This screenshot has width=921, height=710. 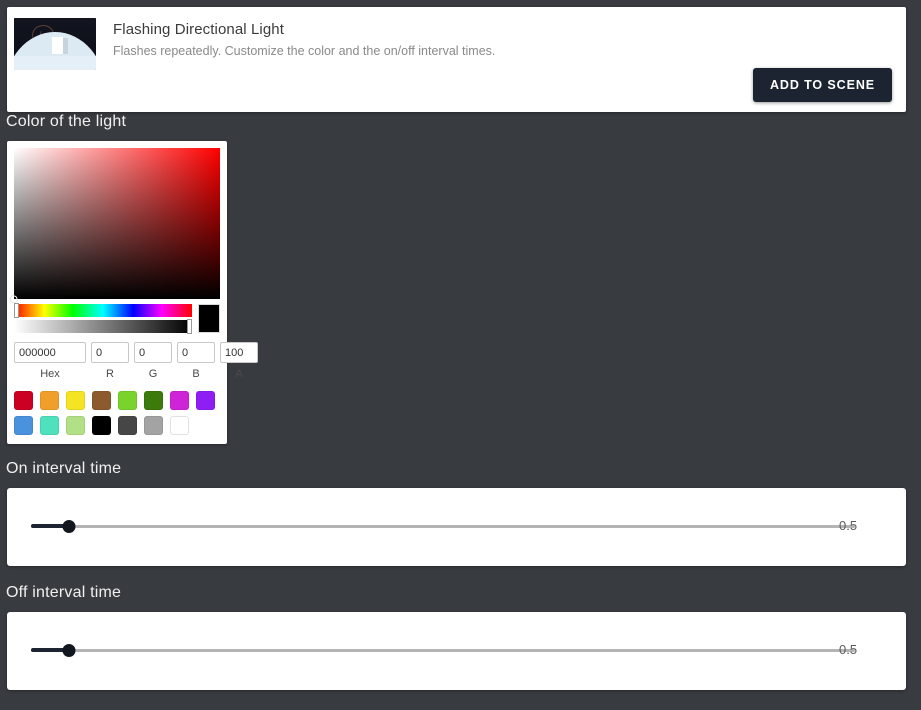 I want to click on hex-field-group: Hex, so click(x=50, y=361).